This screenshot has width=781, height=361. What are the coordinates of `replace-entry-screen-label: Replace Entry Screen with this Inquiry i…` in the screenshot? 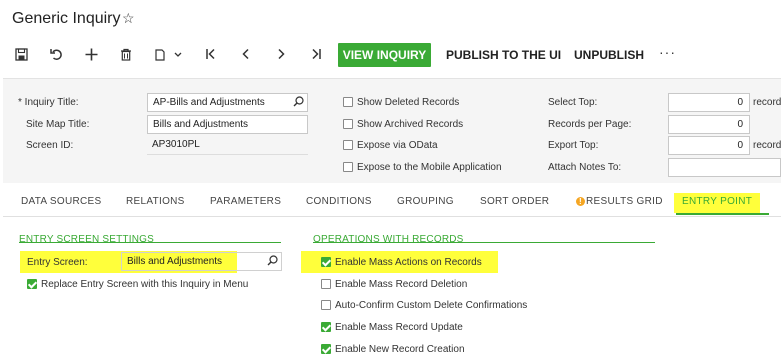 It's located at (145, 284).